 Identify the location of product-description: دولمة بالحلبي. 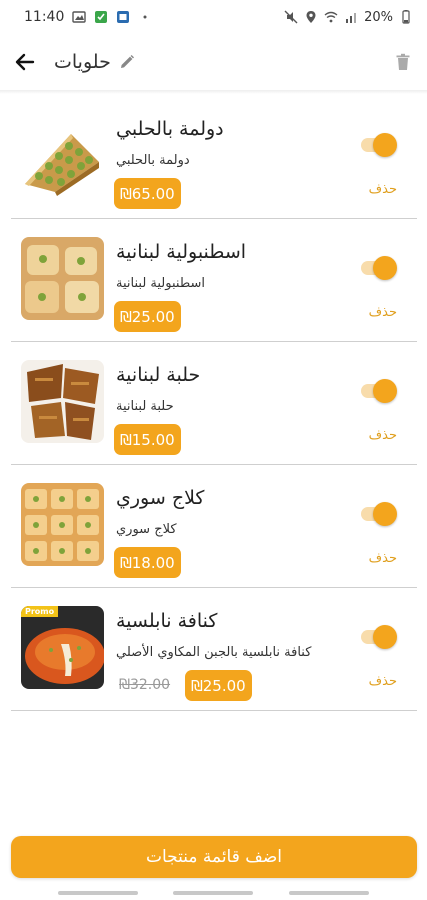
(153, 160).